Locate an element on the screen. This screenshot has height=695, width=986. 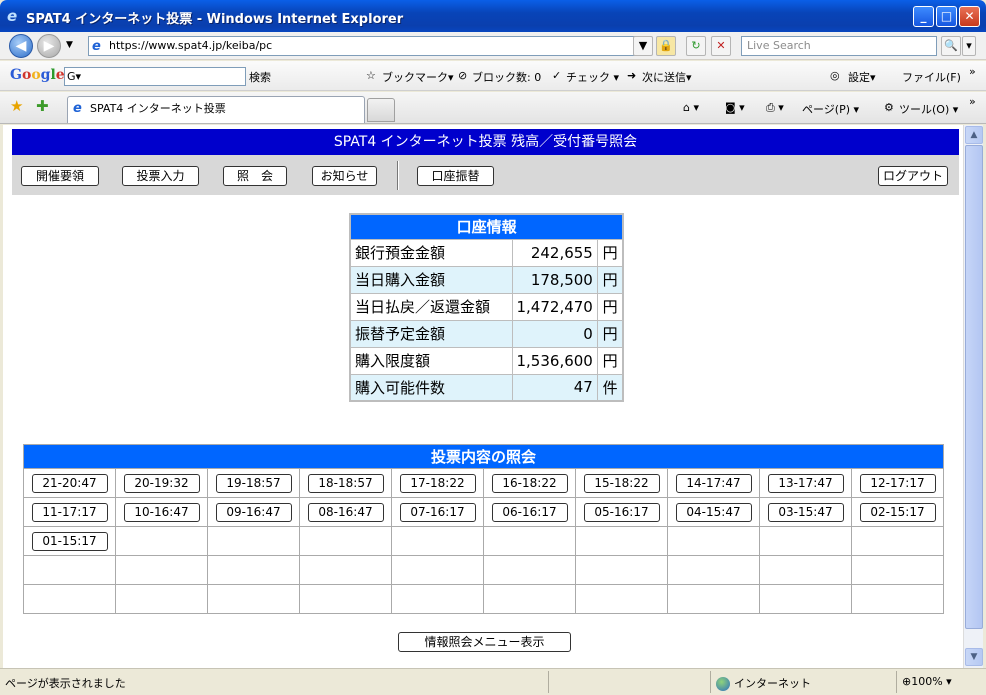
race-inquiry-button: 17-18:22 is located at coordinates (437, 483).